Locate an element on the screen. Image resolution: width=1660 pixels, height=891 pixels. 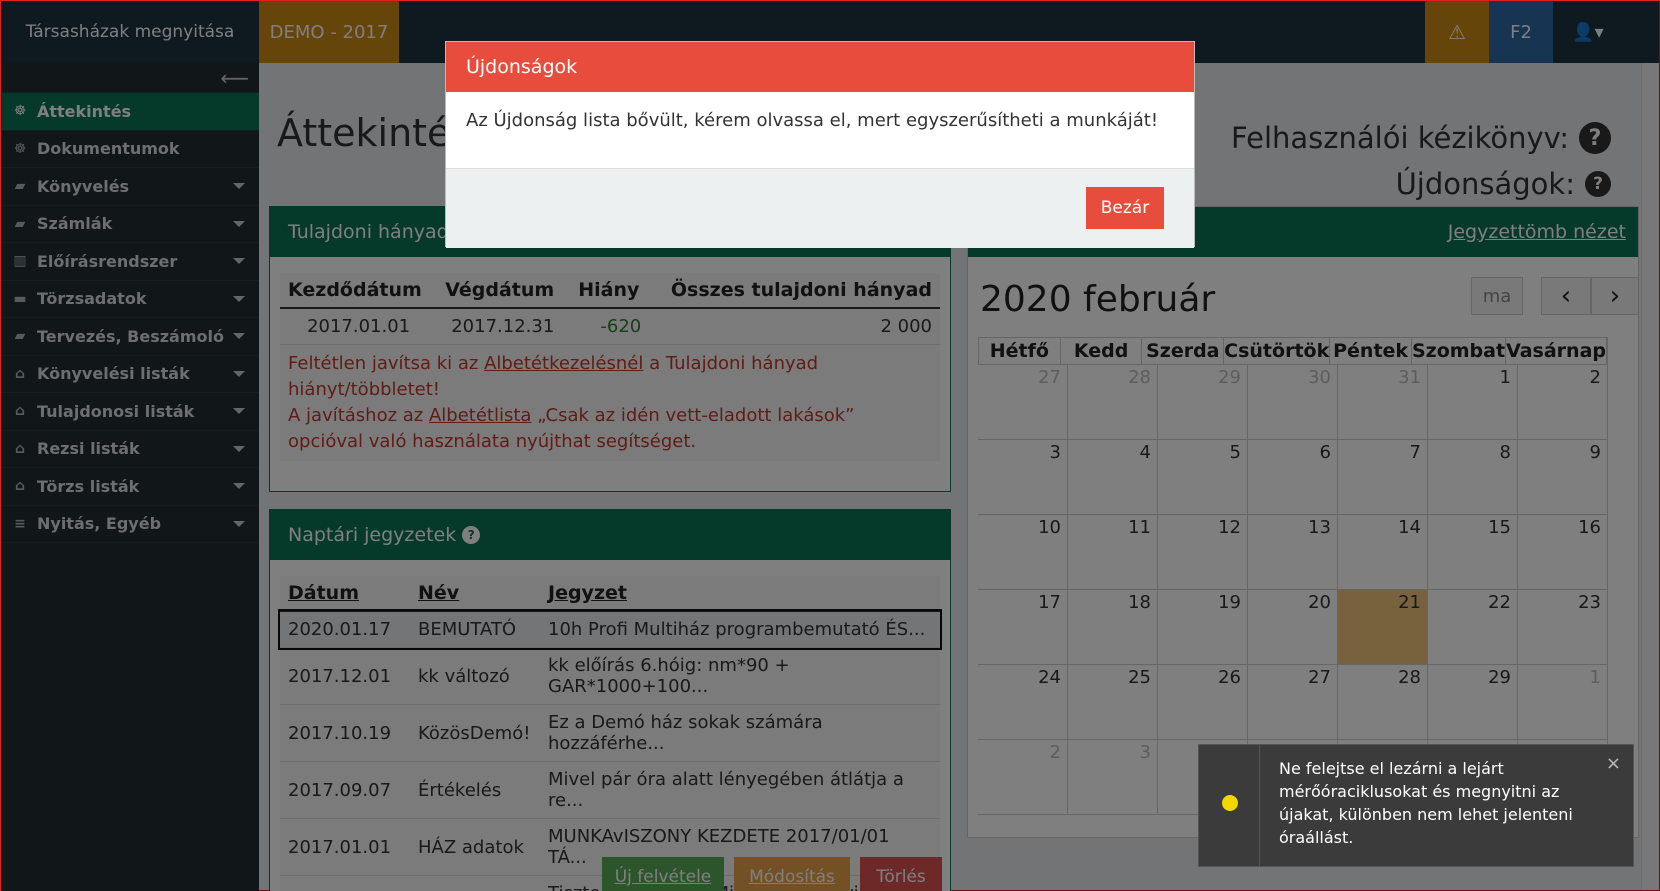
close-button: Bezár is located at coordinates (1125, 208).